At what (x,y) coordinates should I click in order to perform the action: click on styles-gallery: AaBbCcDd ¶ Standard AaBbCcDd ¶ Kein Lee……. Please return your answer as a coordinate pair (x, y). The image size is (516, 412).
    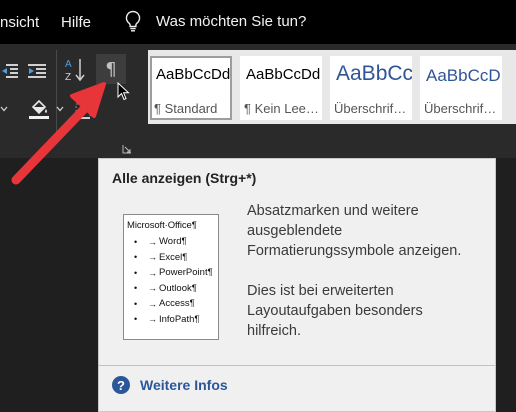
    Looking at the image, I should click on (332, 87).